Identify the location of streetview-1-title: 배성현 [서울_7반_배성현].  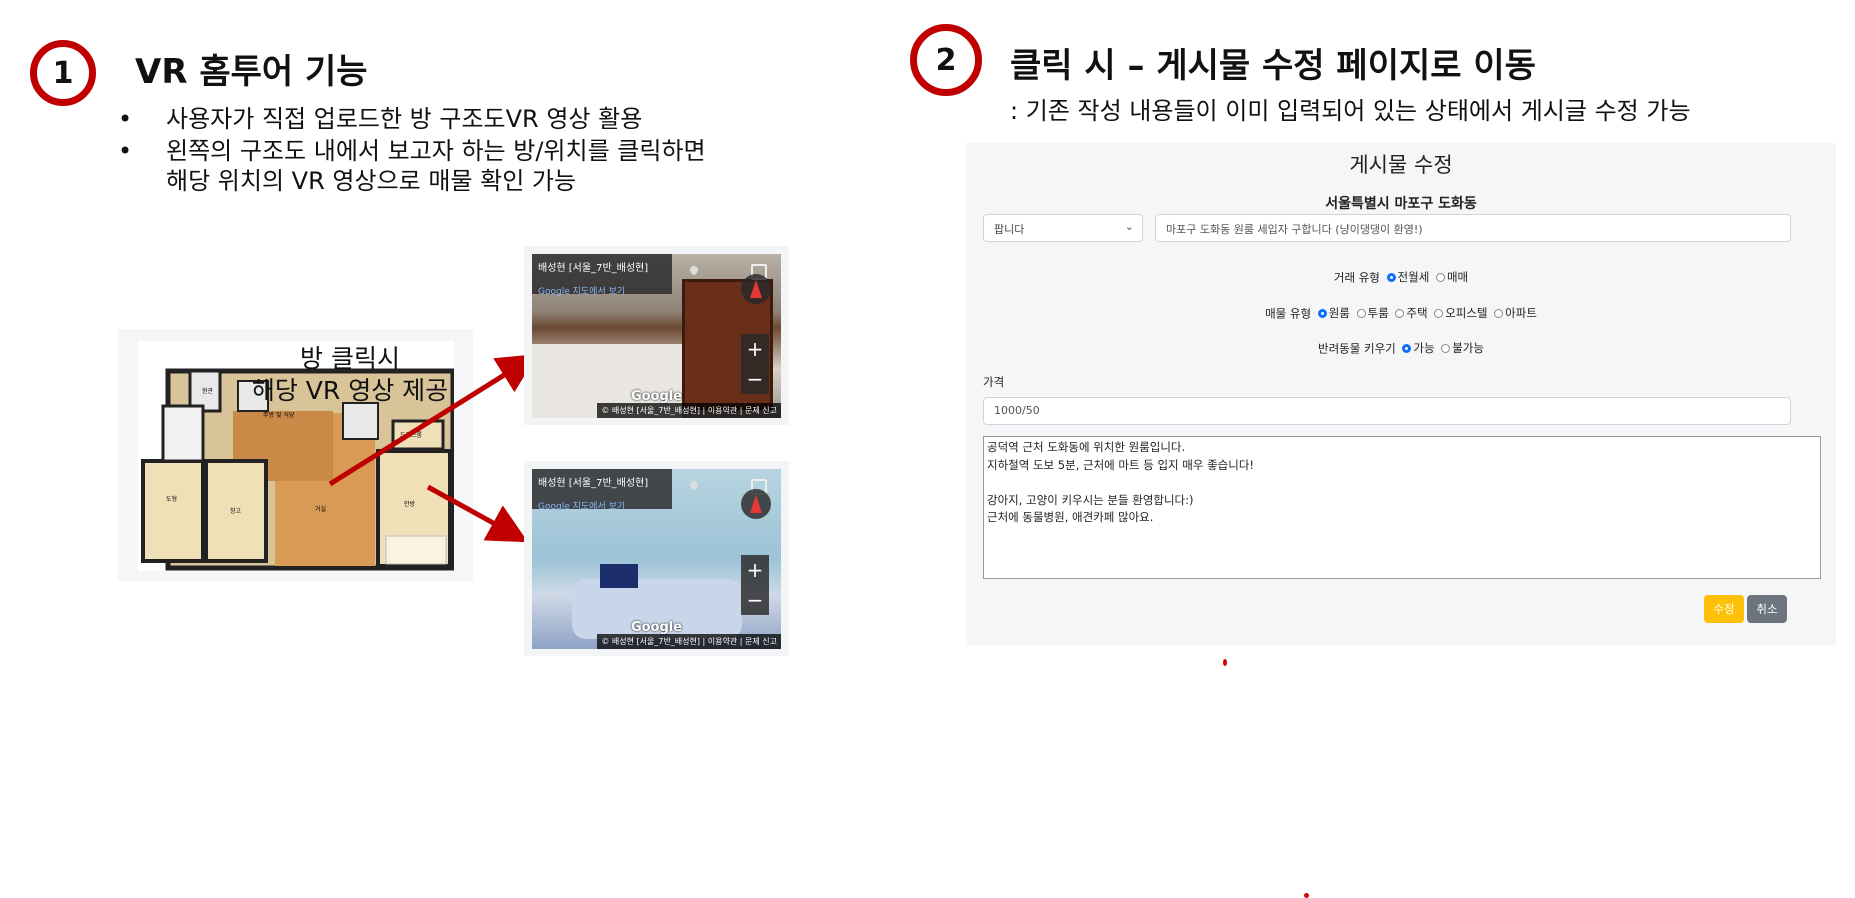
(593, 268).